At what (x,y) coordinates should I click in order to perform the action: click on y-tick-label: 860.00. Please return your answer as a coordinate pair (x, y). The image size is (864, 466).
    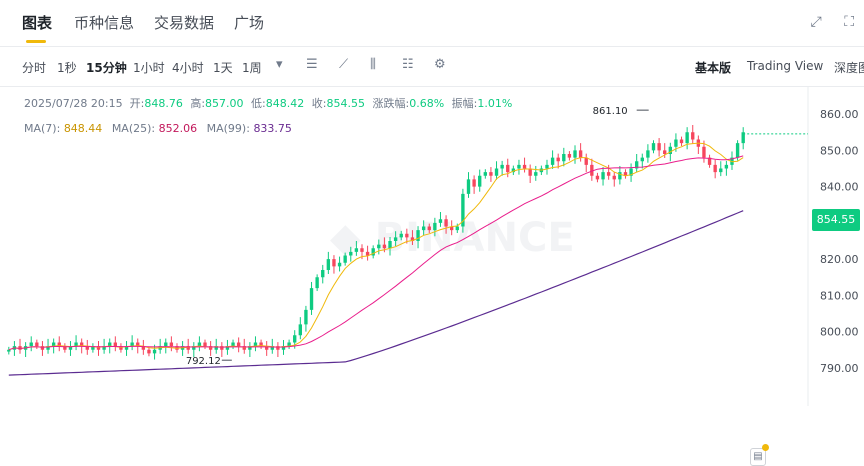
    Looking at the image, I should click on (839, 114).